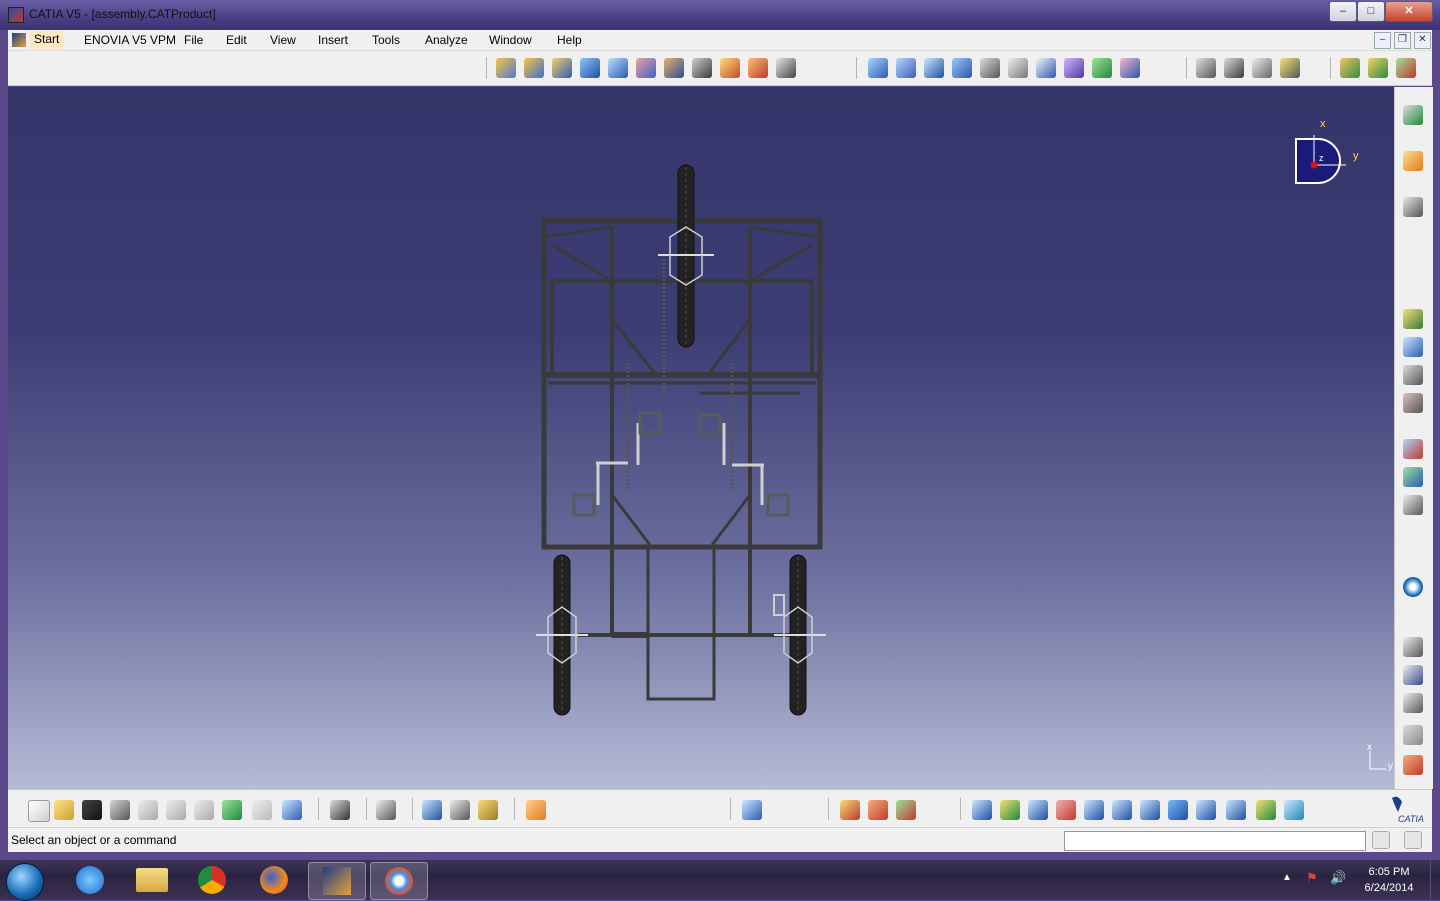 Image resolution: width=1440 pixels, height=901 pixels. I want to click on paste-icon, so click(204, 810).